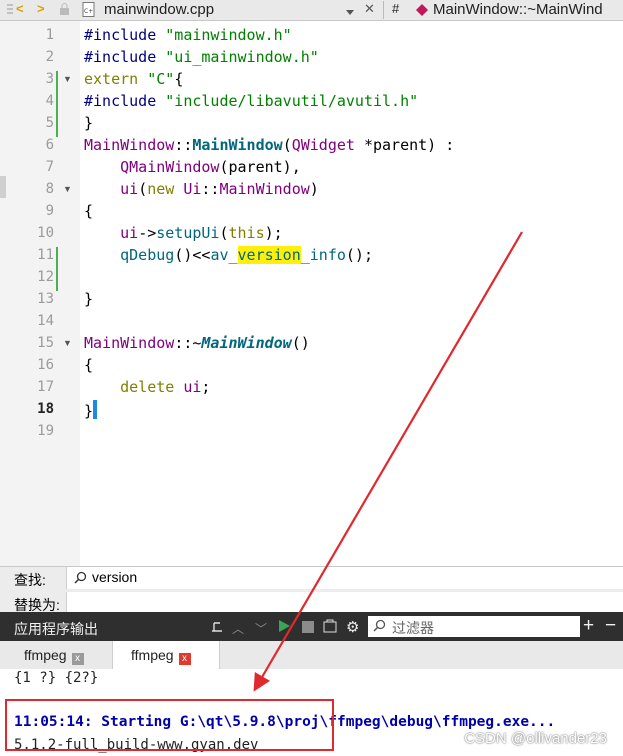  I want to click on nav-forward-button: >, so click(41, 8).